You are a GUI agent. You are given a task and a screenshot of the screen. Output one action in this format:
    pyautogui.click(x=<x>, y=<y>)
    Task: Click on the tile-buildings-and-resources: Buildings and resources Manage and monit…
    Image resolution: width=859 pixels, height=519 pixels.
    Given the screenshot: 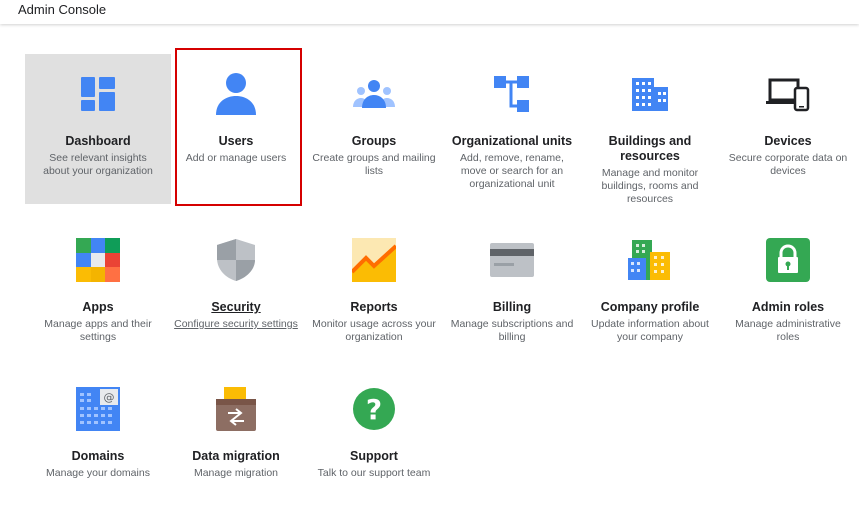 What is the action you would take?
    pyautogui.click(x=650, y=129)
    